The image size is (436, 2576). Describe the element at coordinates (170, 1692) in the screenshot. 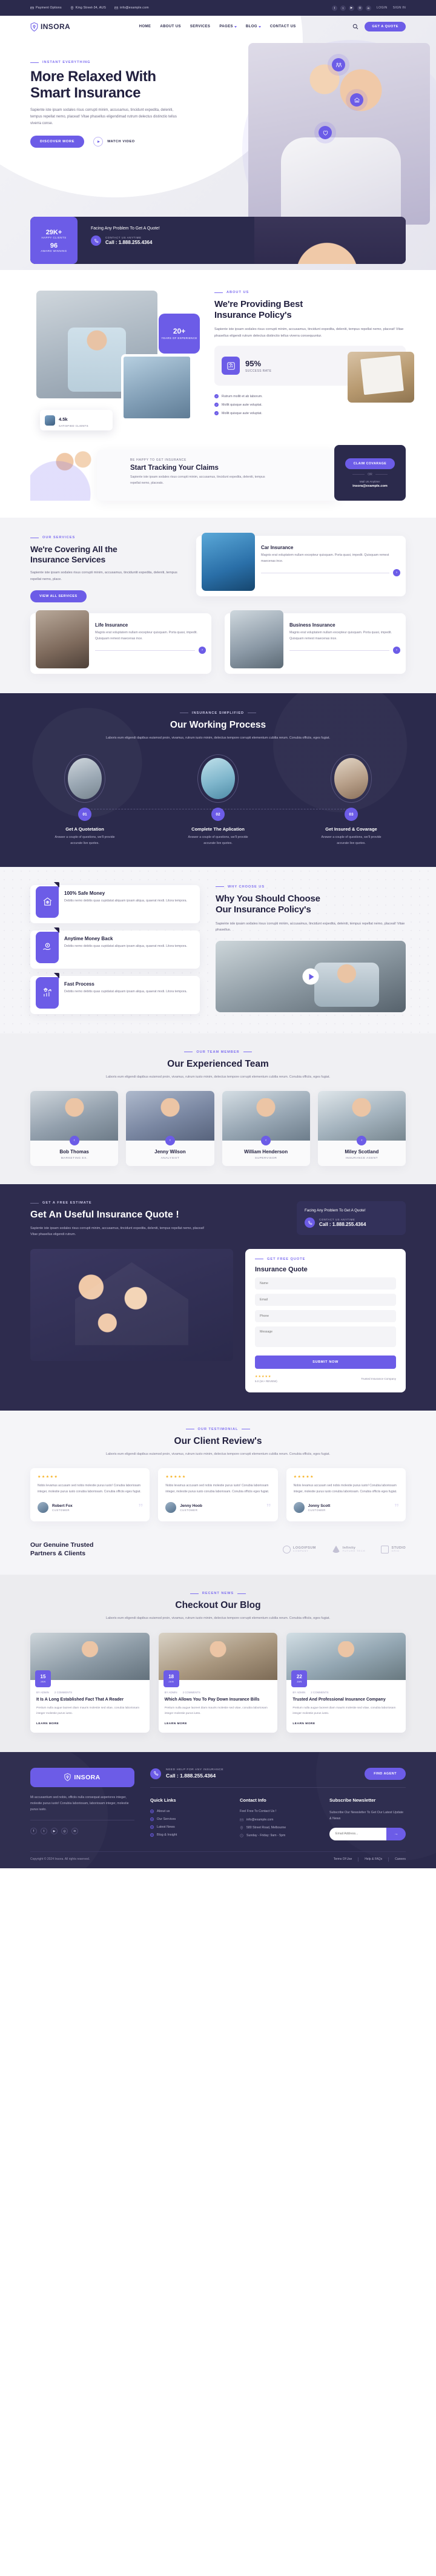

I see `blog-author: BY ADMIN` at that location.